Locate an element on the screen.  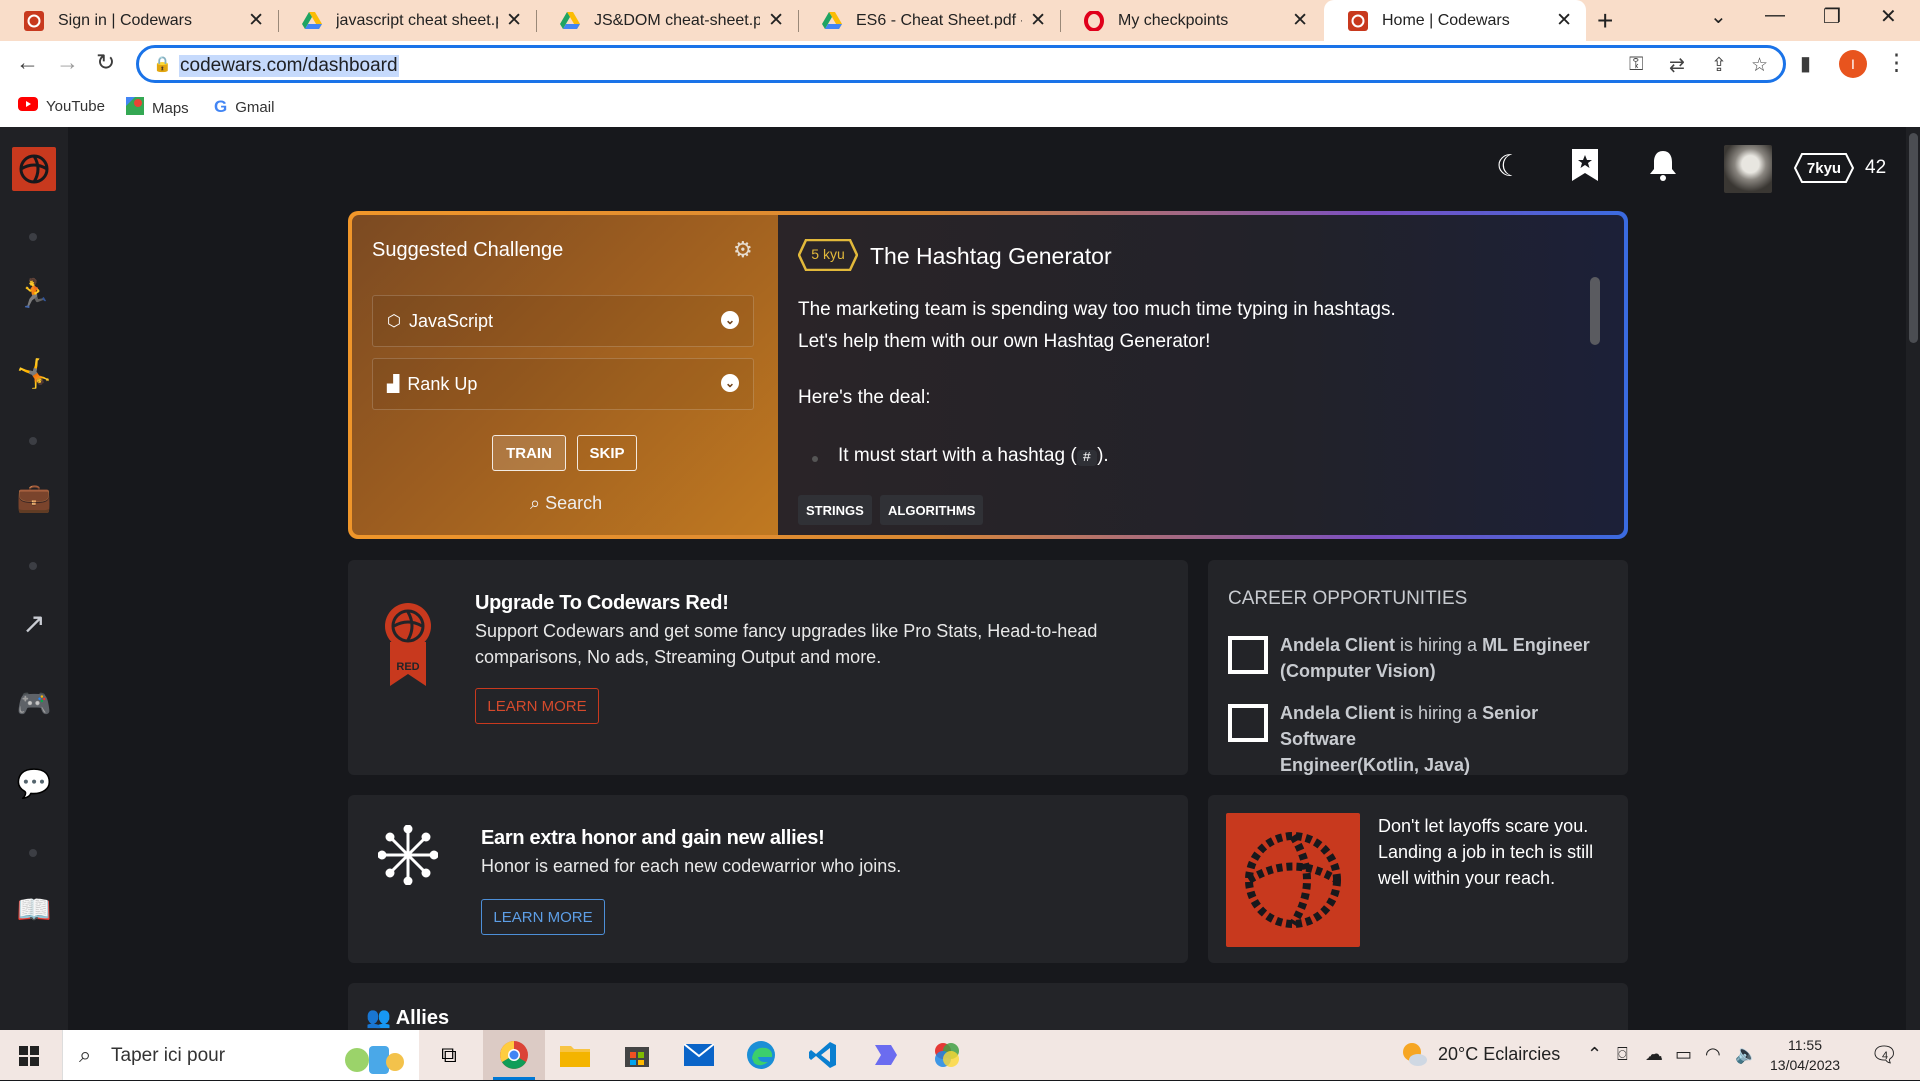
browser-tab: ES6 - Cheat Sheet.pdf - Goo ✕ is located at coordinates (929, 20).